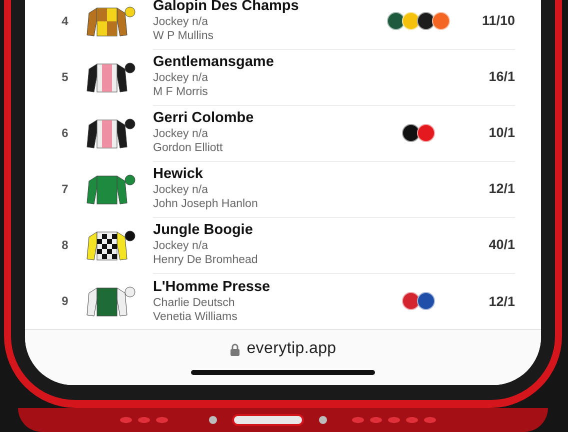  What do you see at coordinates (183, 36) in the screenshot?
I see `trainer-name: W P Mullins` at bounding box center [183, 36].